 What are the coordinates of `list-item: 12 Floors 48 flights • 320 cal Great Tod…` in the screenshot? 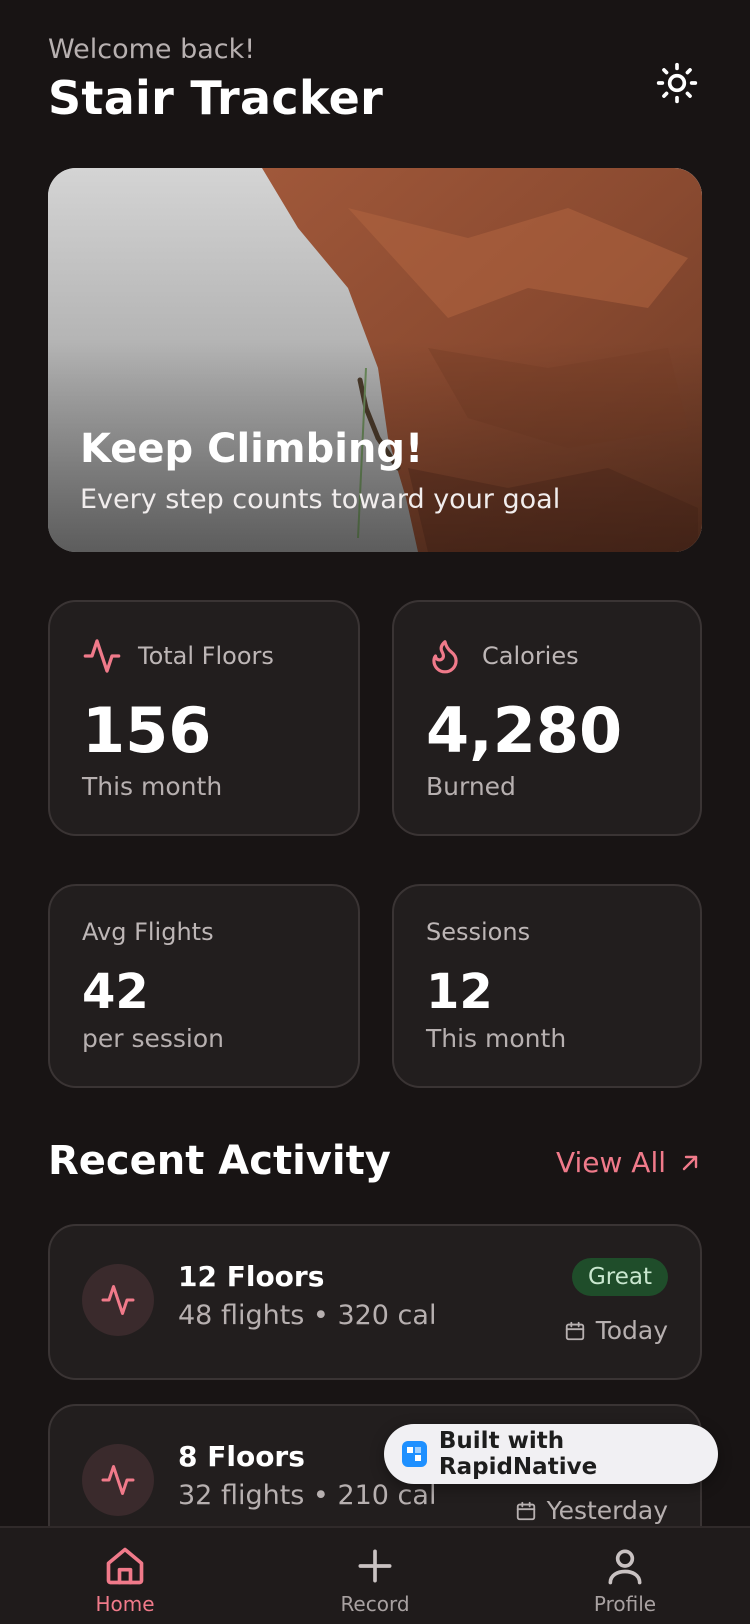 It's located at (375, 1302).